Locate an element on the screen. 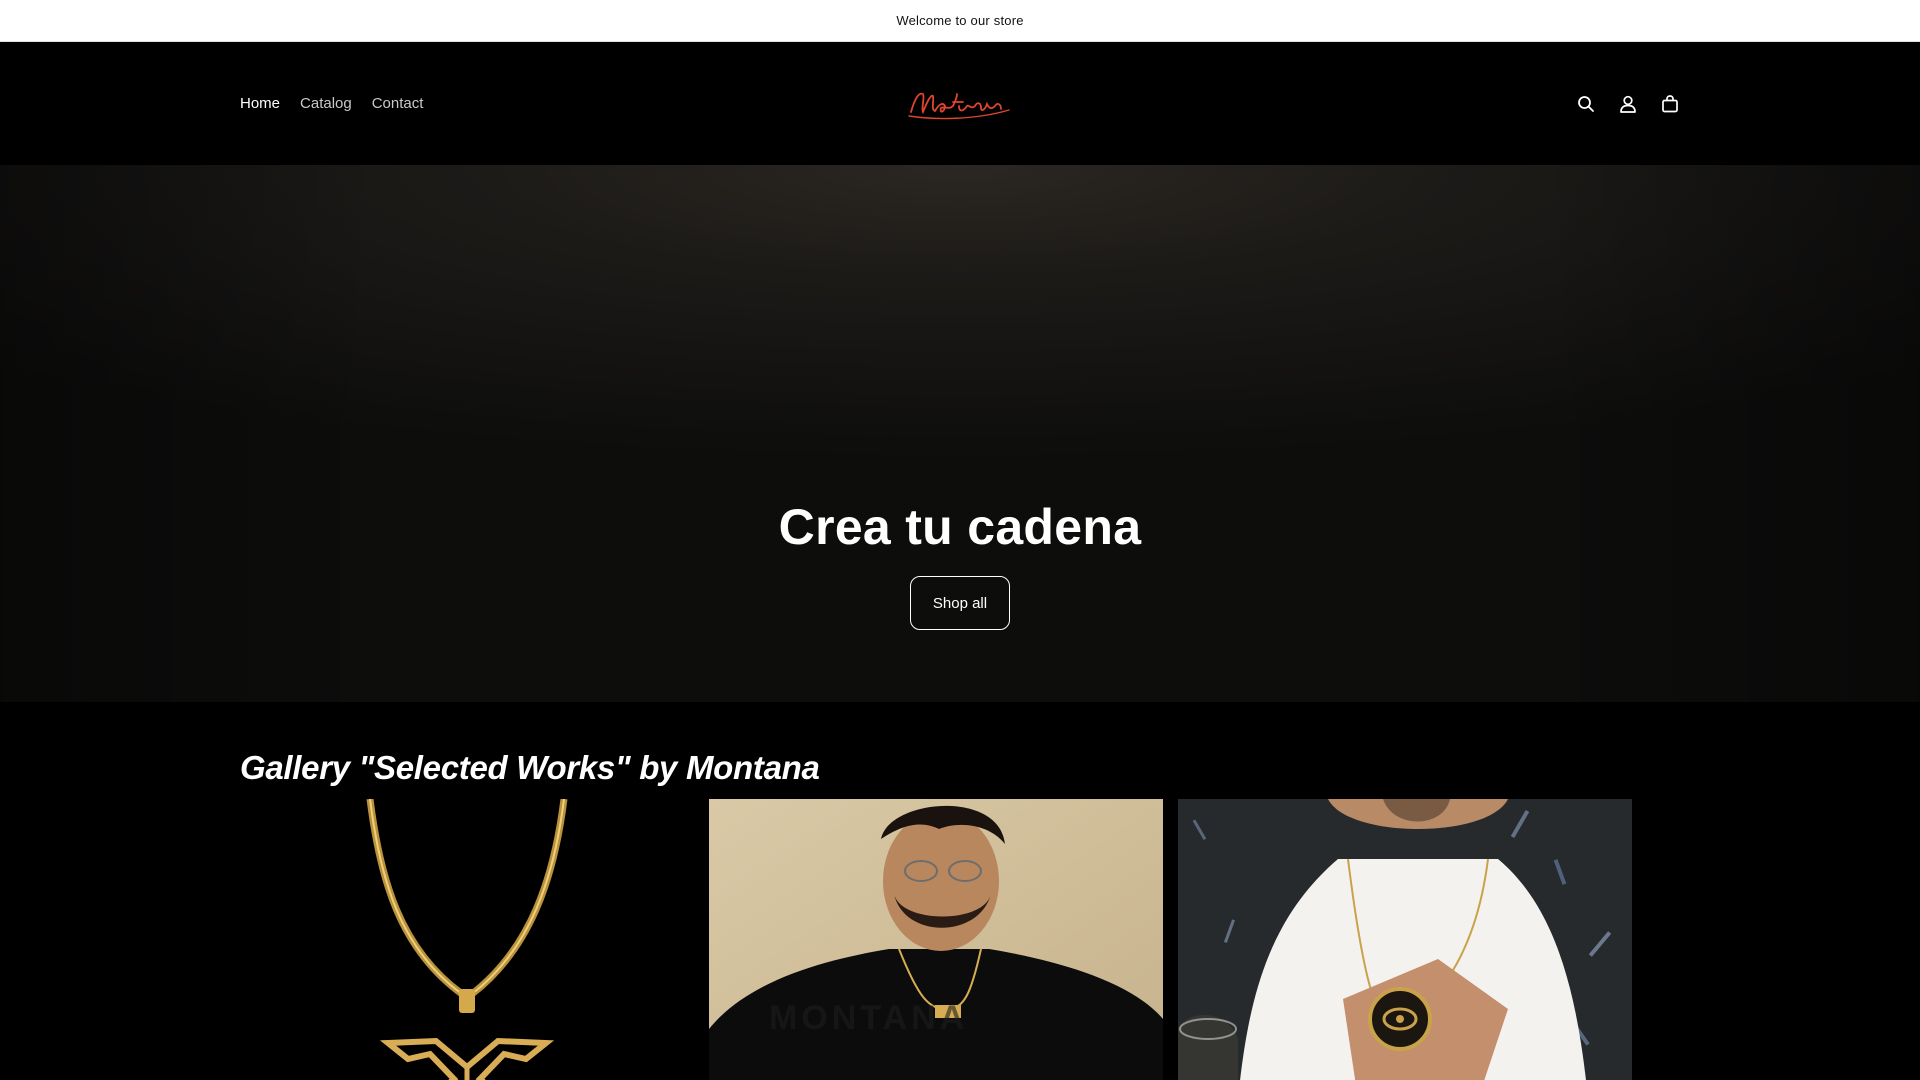 This screenshot has height=1080, width=1920. man-wearing-chain-image: MONTANA is located at coordinates (936, 939).